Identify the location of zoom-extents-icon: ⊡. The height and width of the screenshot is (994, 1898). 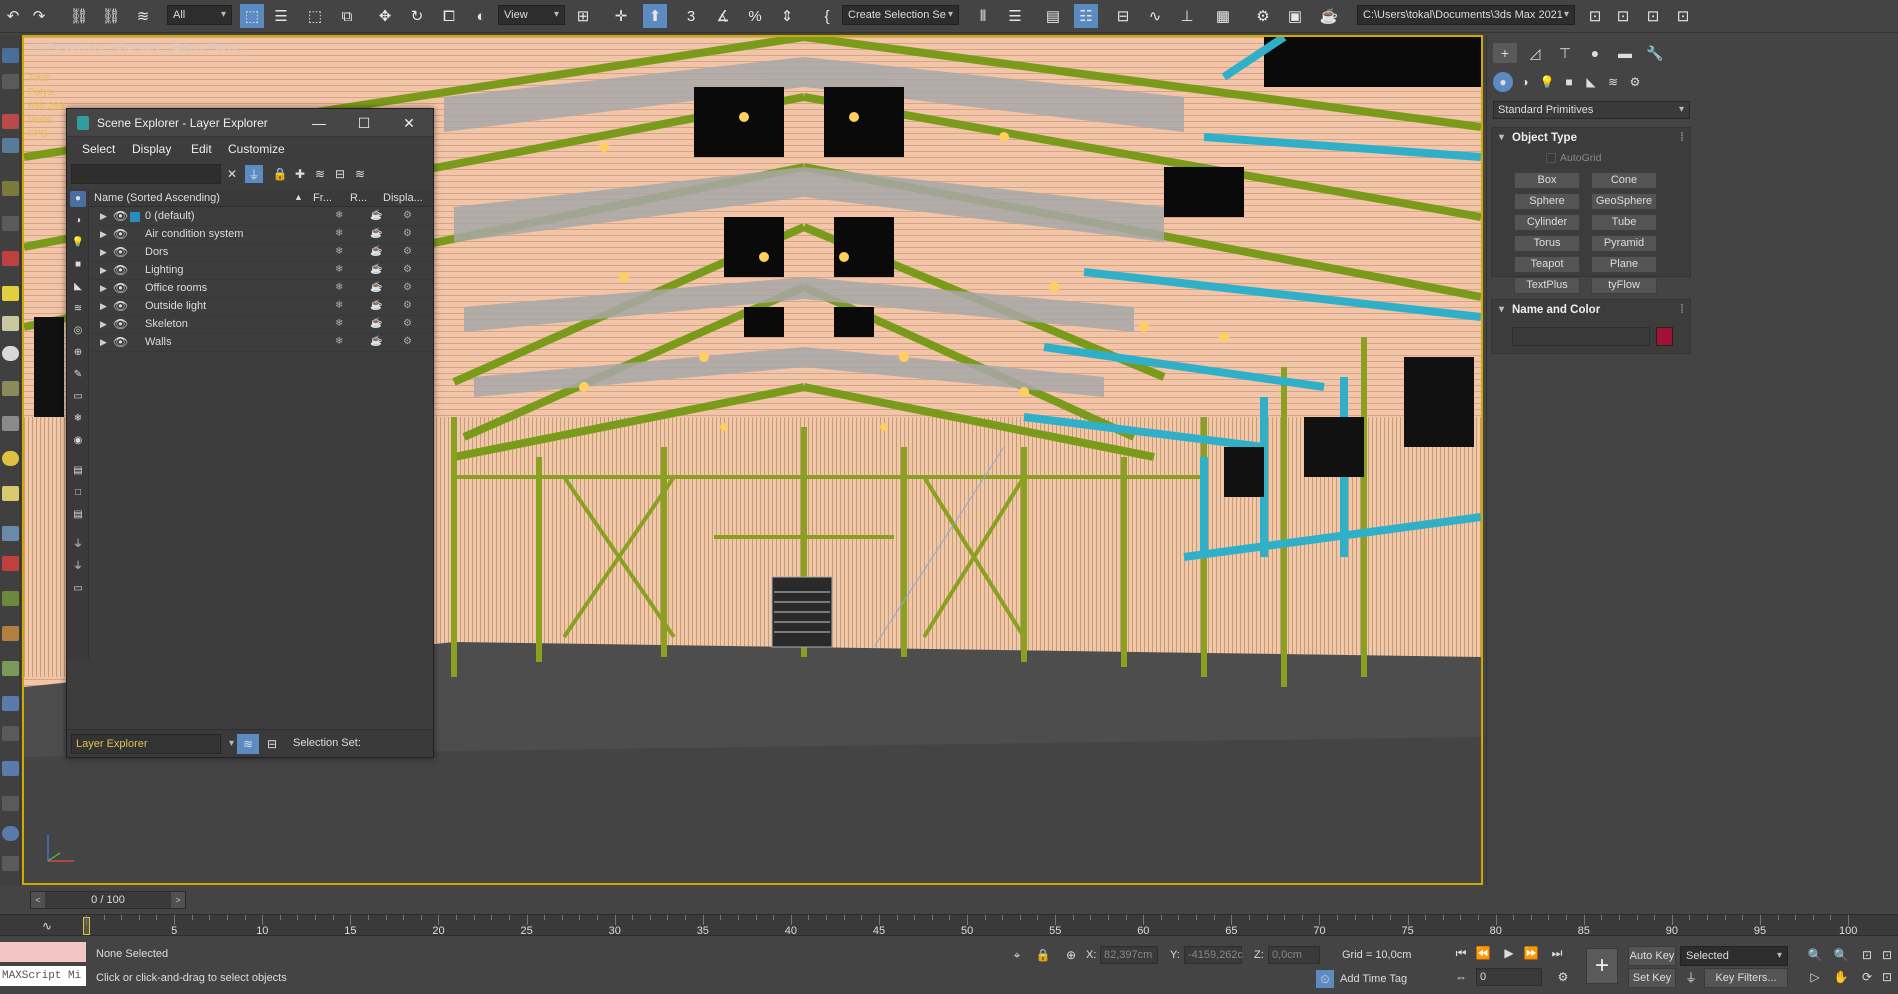
(1867, 955).